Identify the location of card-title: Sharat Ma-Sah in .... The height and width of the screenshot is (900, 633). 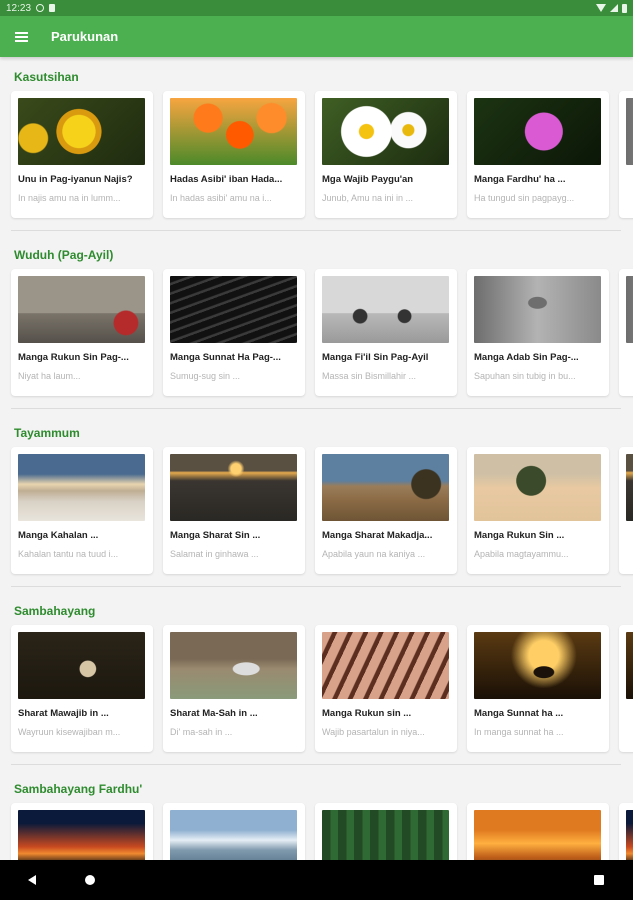
(214, 713).